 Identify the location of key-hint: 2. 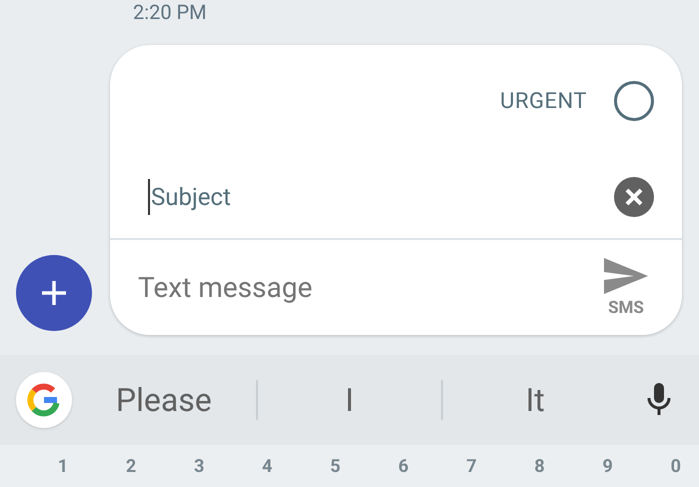
(131, 468).